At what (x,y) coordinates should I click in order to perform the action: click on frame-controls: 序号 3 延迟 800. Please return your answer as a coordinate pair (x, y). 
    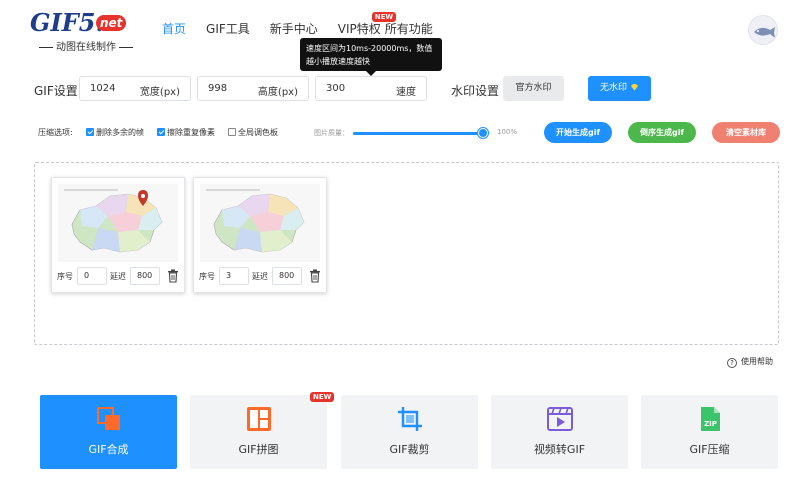
    Looking at the image, I should click on (261, 276).